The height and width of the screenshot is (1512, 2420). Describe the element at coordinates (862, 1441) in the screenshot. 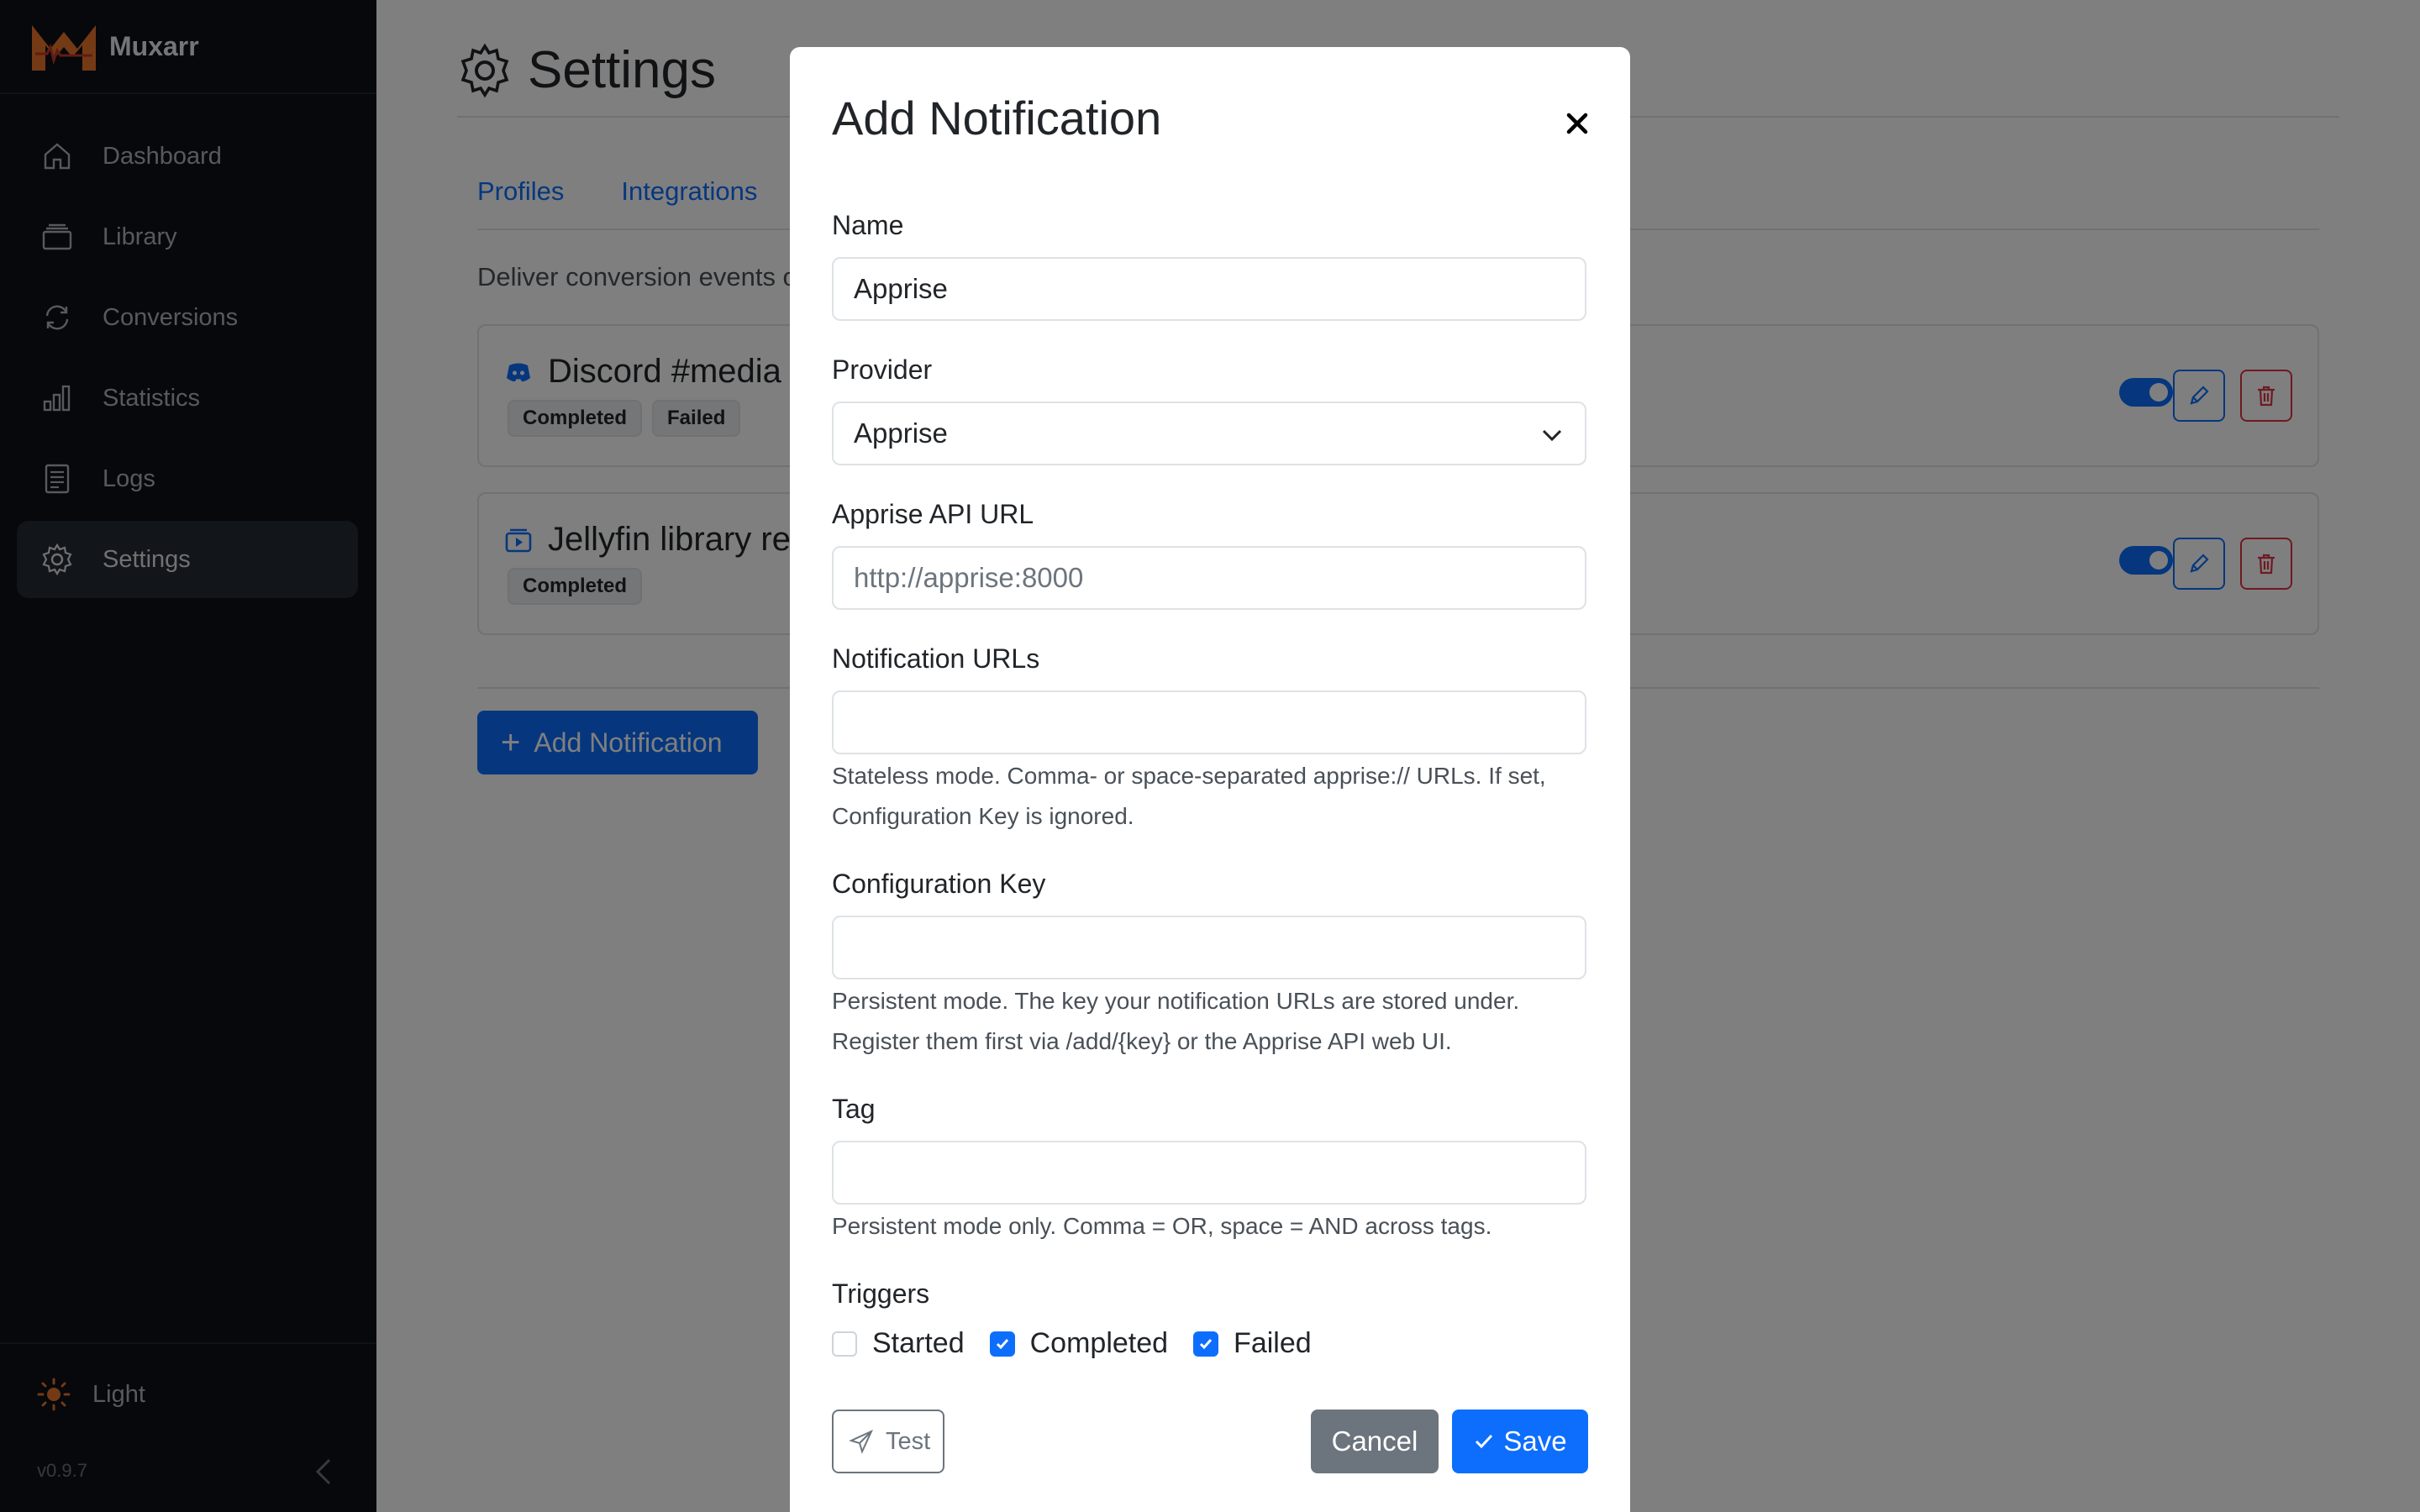

I see `send-icon` at that location.